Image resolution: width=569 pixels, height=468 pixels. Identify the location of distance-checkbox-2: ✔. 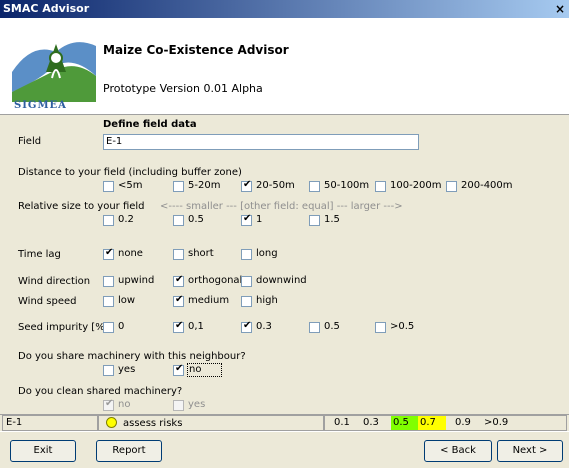
(246, 185).